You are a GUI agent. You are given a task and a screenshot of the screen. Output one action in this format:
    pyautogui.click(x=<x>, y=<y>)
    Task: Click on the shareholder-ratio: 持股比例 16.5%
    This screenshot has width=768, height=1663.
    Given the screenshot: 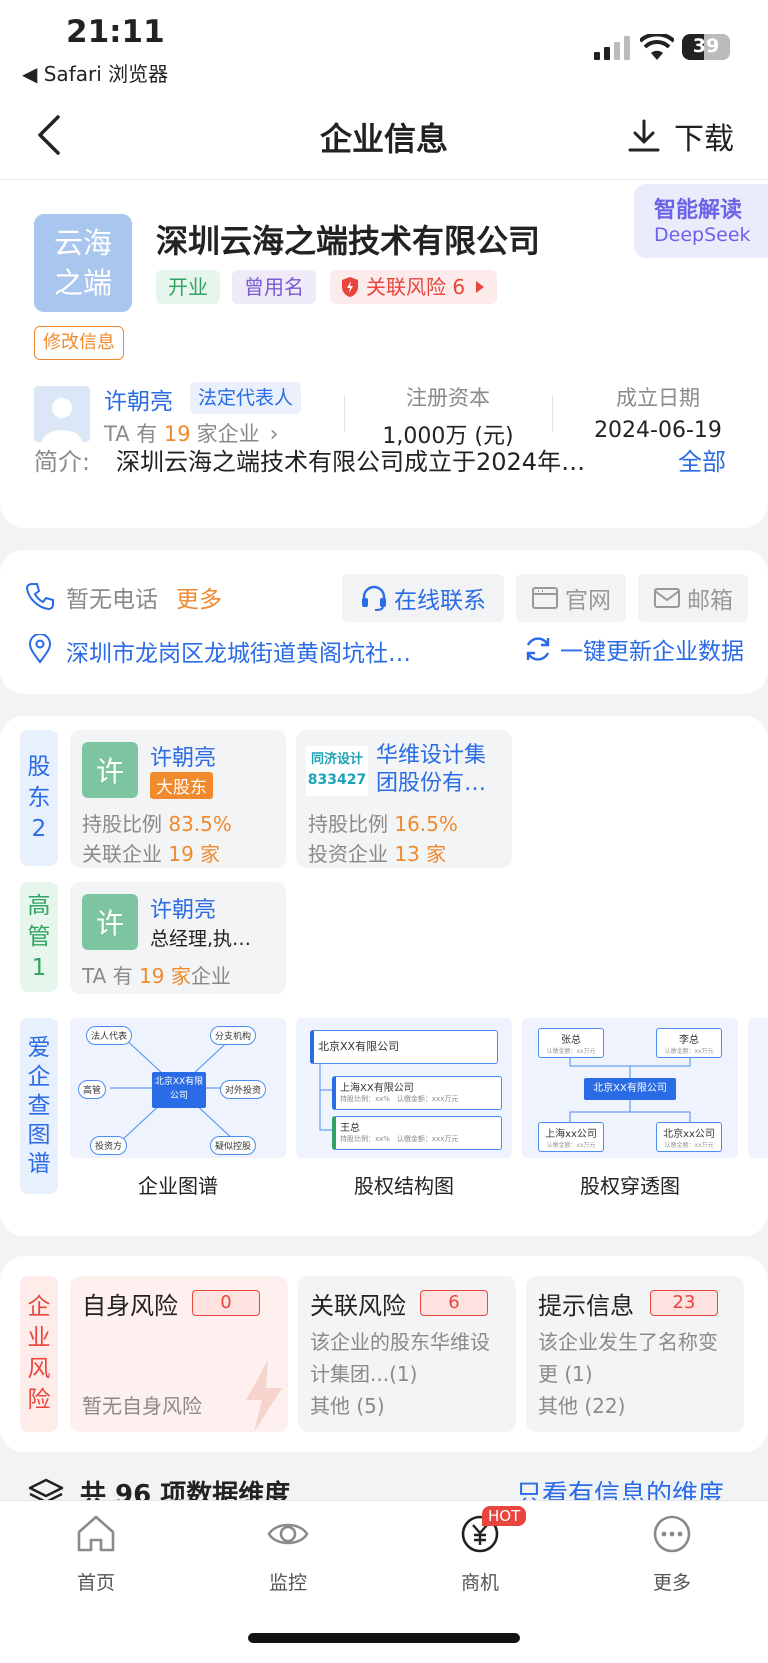 What is the action you would take?
    pyautogui.click(x=383, y=824)
    